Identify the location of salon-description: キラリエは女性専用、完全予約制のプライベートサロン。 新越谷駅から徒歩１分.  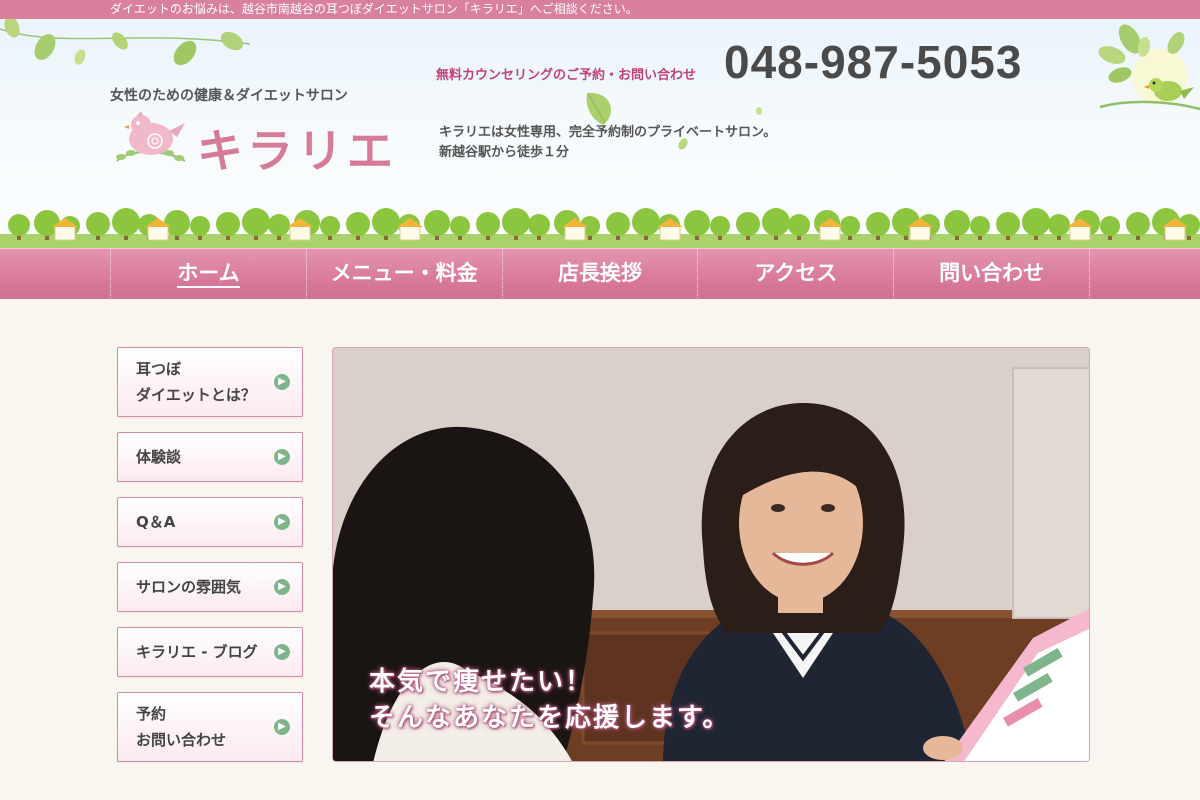
(607, 143).